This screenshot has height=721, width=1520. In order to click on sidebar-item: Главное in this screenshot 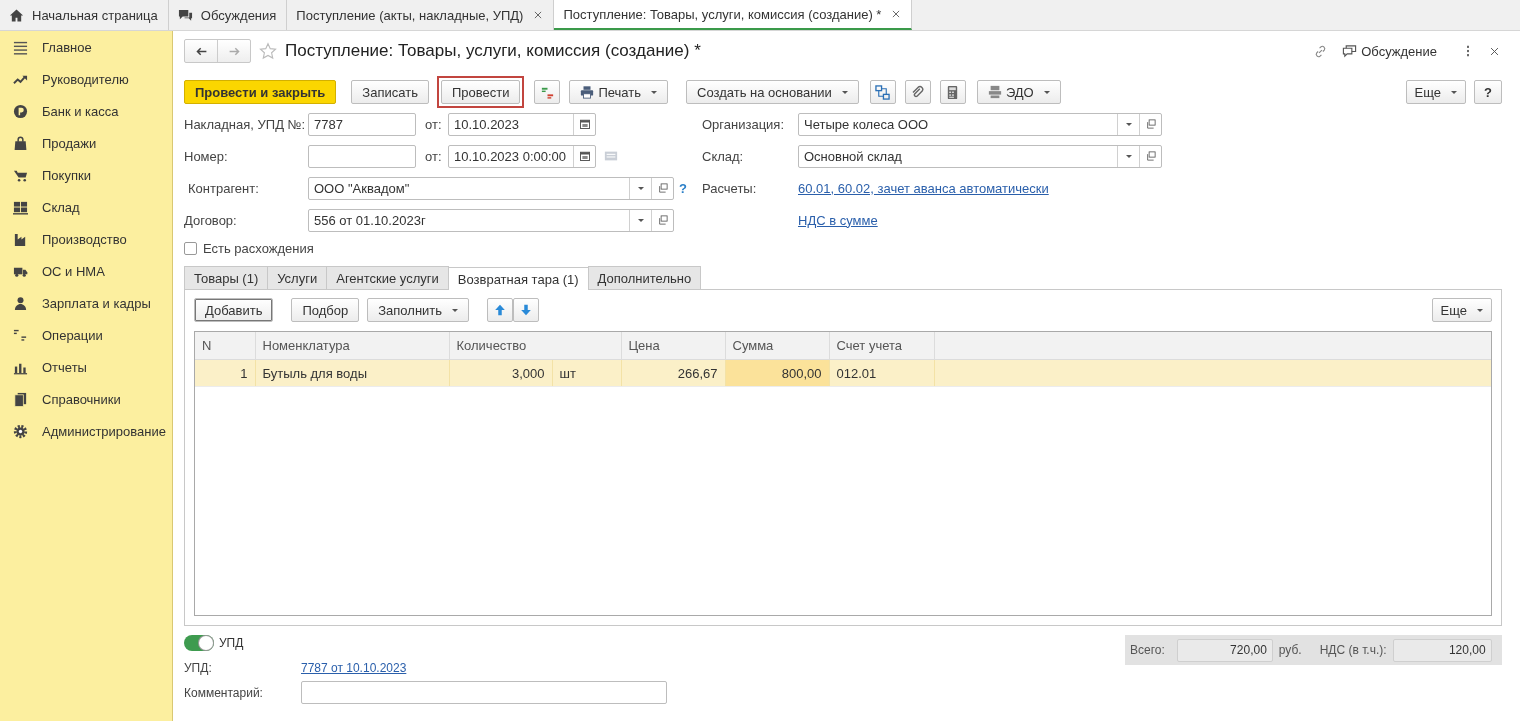, I will do `click(67, 47)`.